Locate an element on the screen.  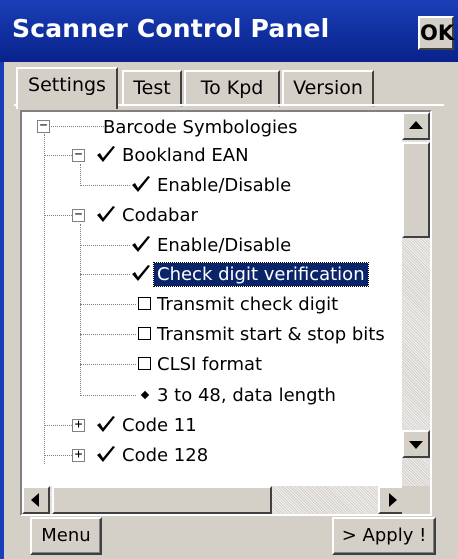
scrollbar-corner is located at coordinates (416, 500).